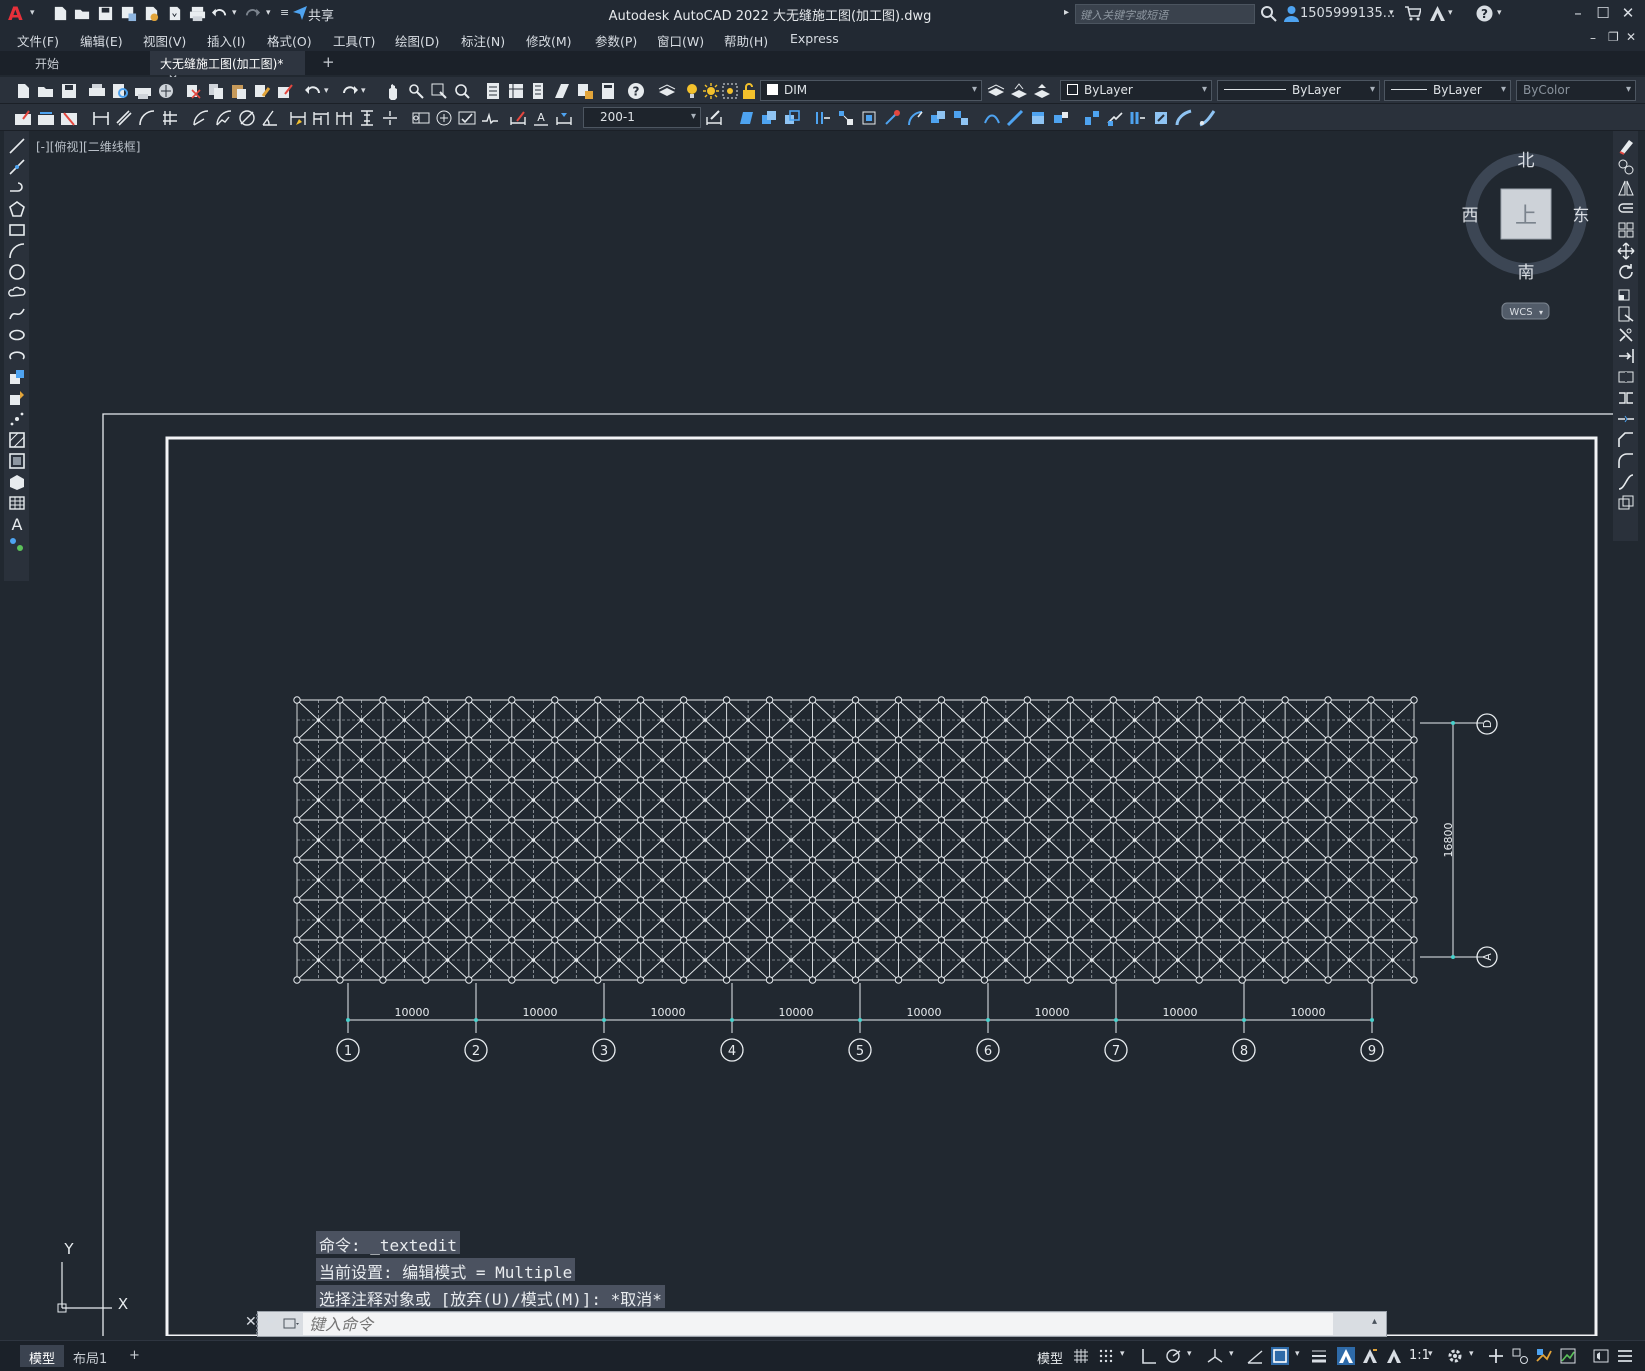  Describe the element at coordinates (292, 1324) in the screenshot. I see `recent-commands-icon` at that location.